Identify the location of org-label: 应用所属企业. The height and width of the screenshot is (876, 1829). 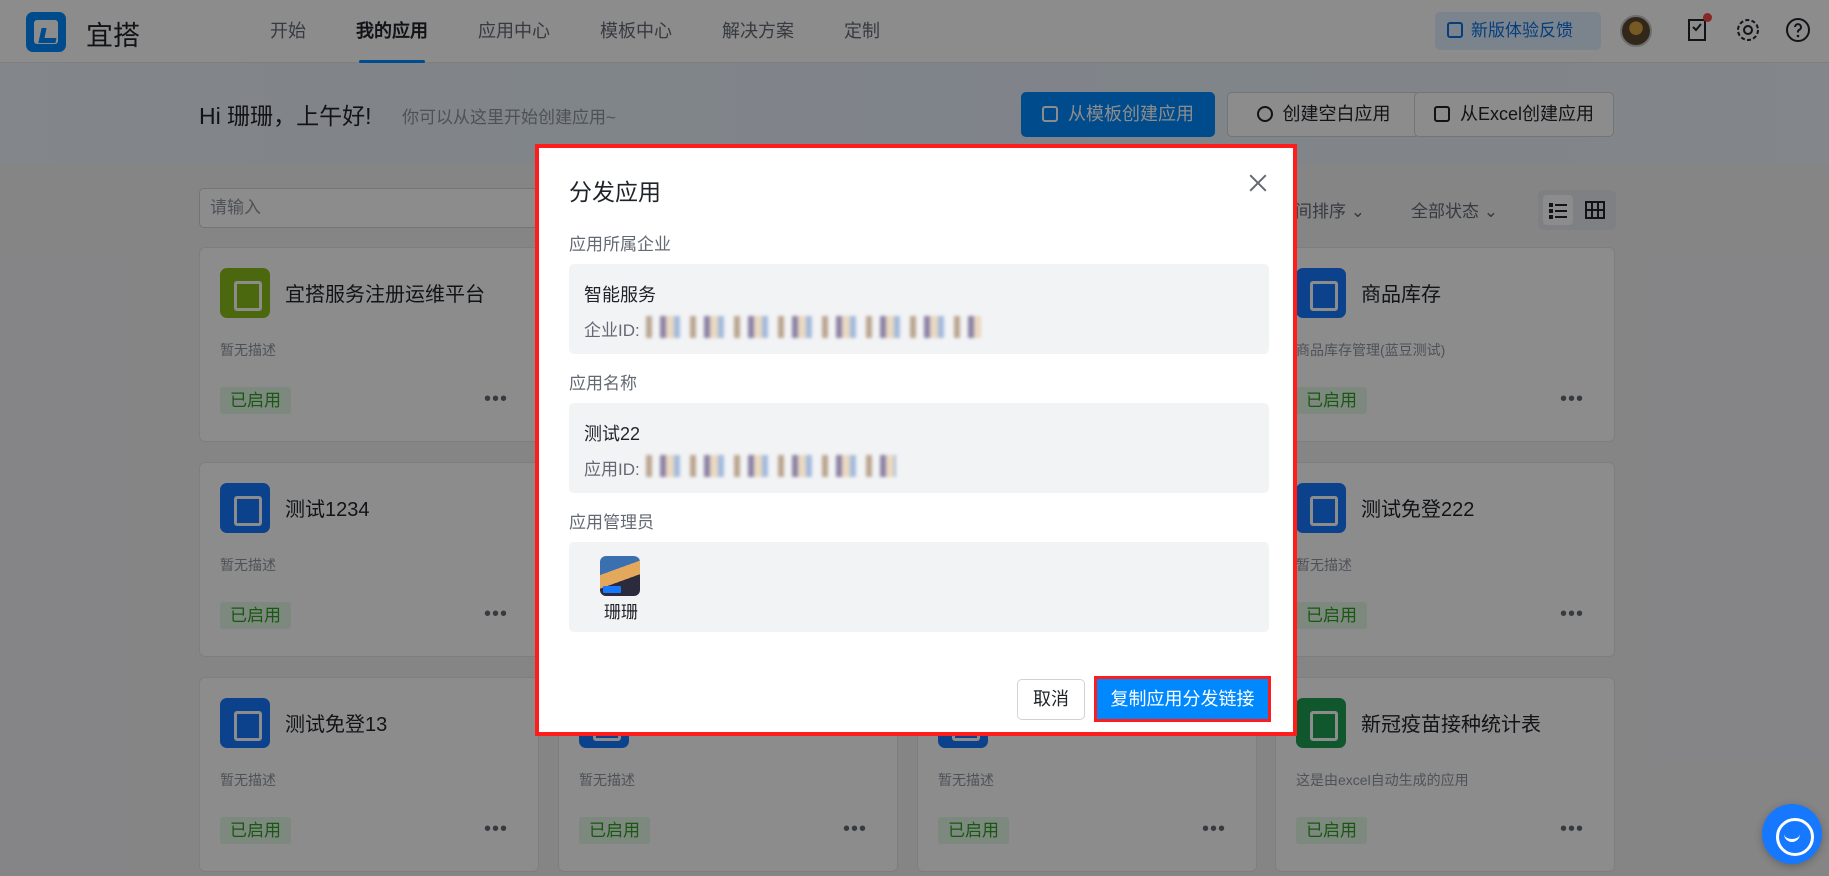
(620, 244).